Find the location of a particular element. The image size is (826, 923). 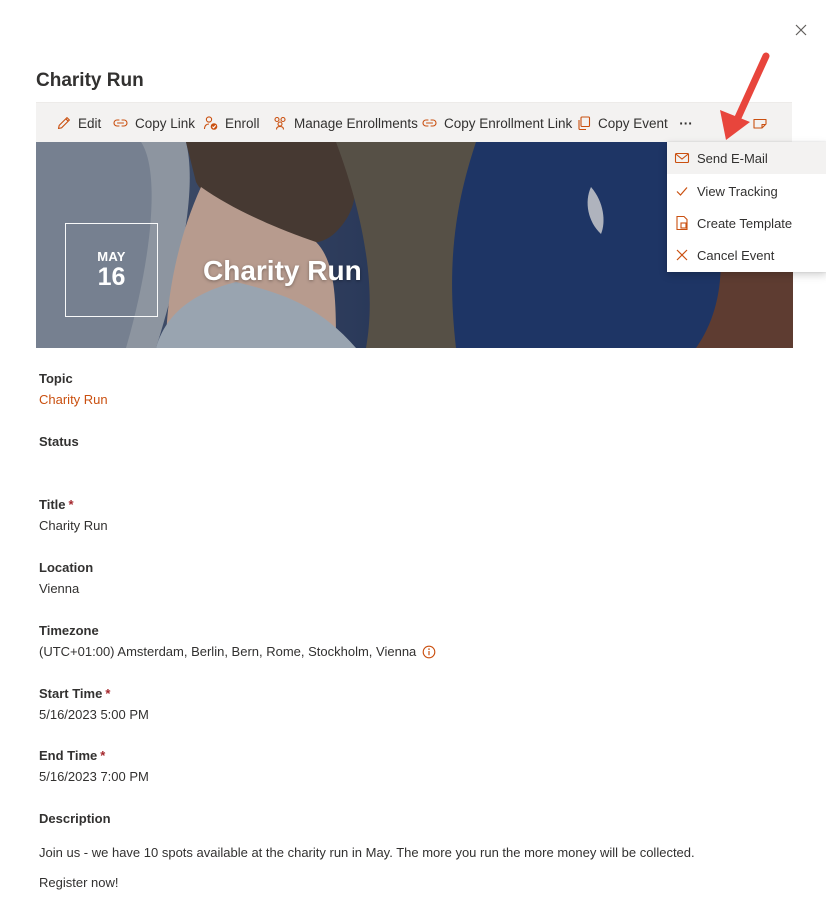

manage-enrollments-button: Manage Enrollments is located at coordinates (345, 123).